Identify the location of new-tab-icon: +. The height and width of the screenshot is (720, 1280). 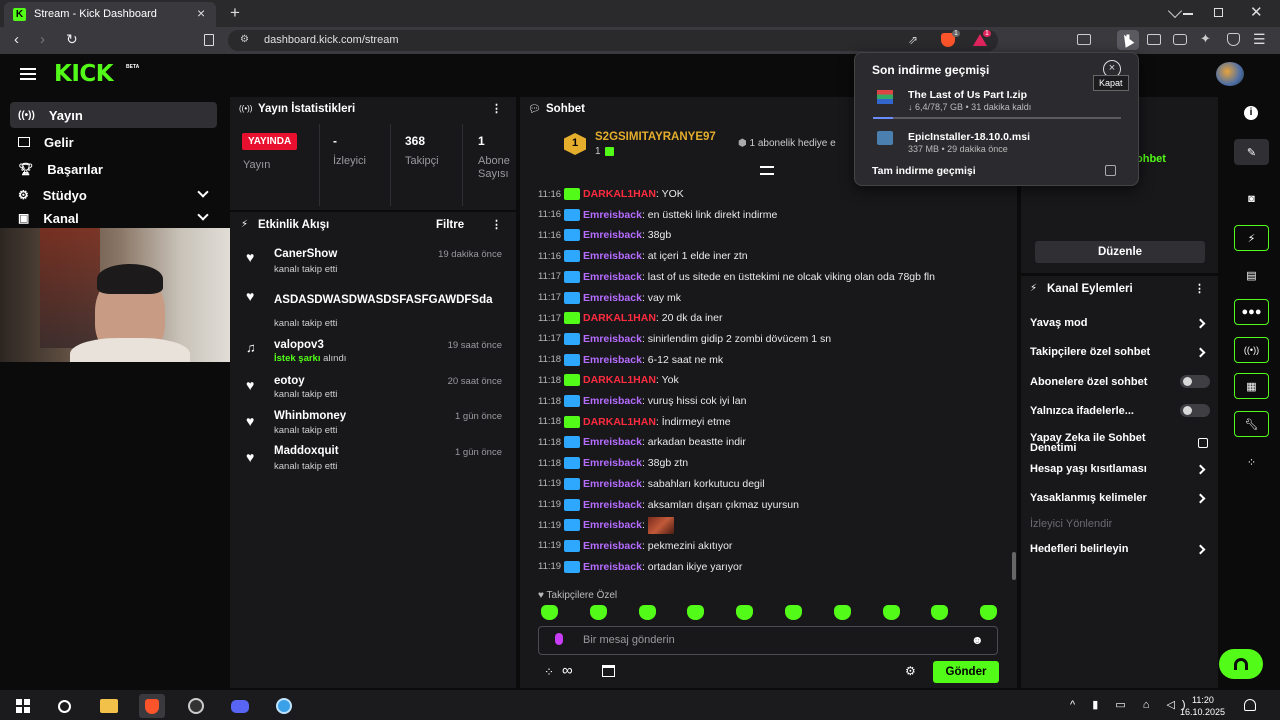
(235, 13).